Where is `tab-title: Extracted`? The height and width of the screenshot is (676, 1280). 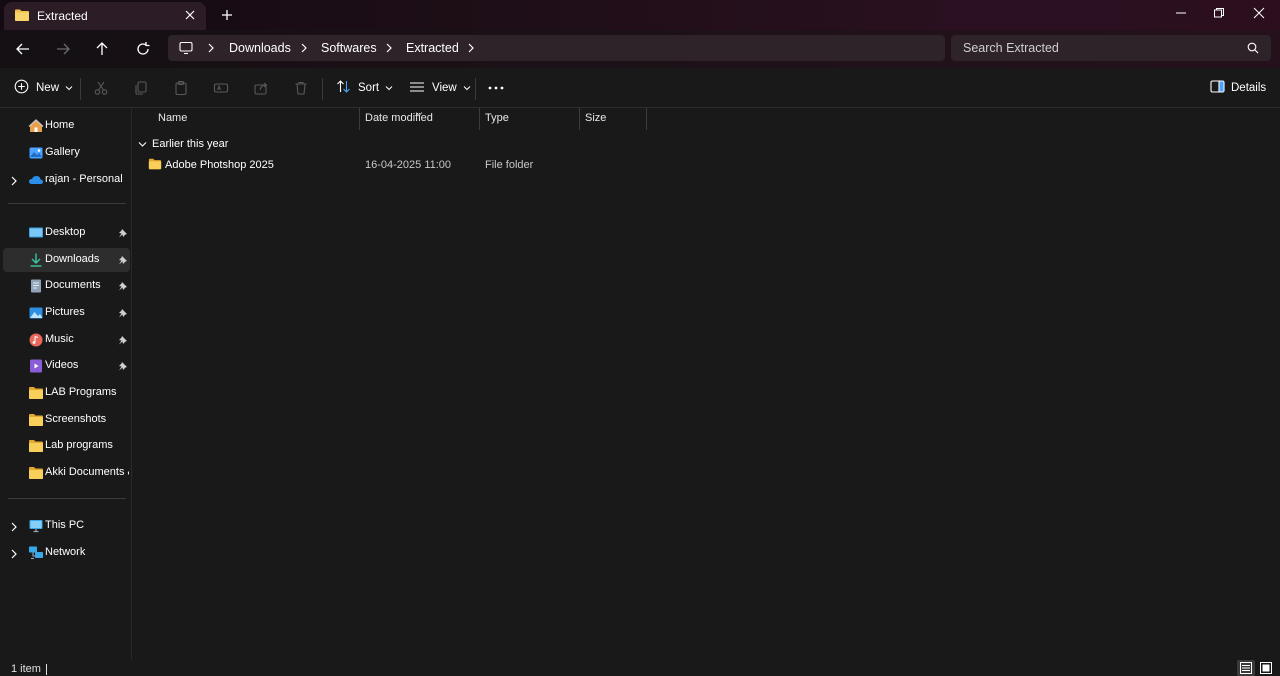
tab-title: Extracted is located at coordinates (62, 16).